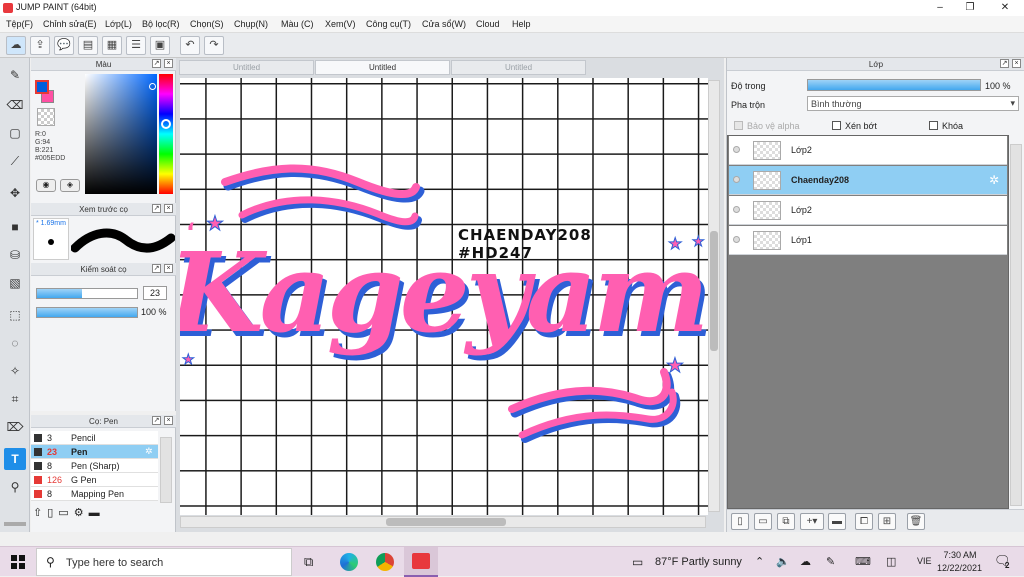 This screenshot has height=577, width=1024. I want to click on menu-tools: Công cụ(T), so click(388, 24).